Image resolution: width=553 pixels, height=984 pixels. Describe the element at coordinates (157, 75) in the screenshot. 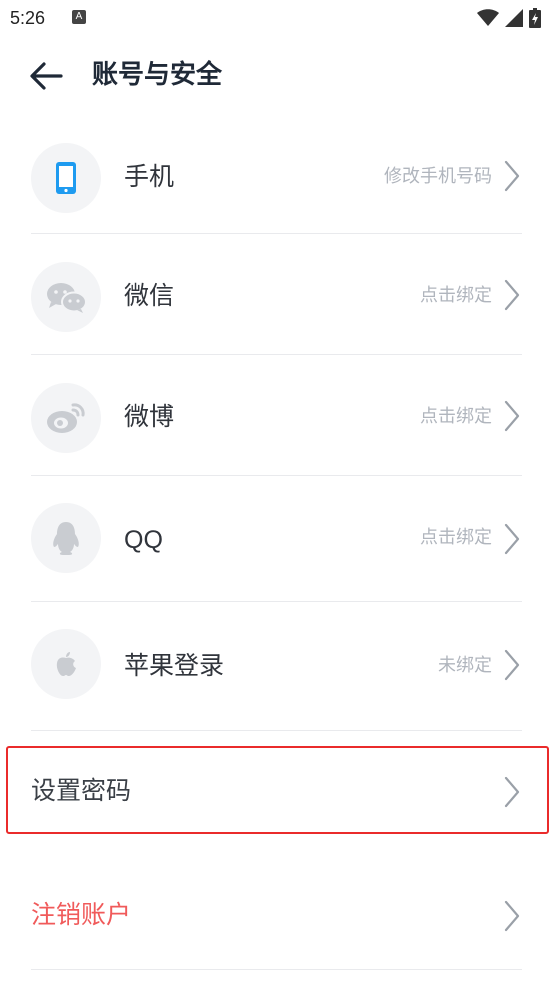

I see `page-title: 账号与安全` at that location.